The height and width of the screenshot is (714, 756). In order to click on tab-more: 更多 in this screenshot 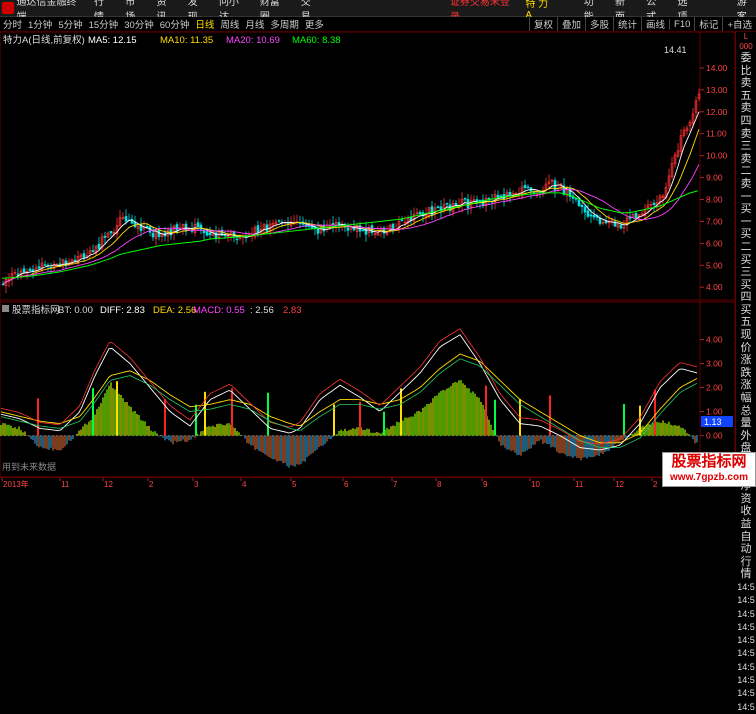, I will do `click(314, 24)`.